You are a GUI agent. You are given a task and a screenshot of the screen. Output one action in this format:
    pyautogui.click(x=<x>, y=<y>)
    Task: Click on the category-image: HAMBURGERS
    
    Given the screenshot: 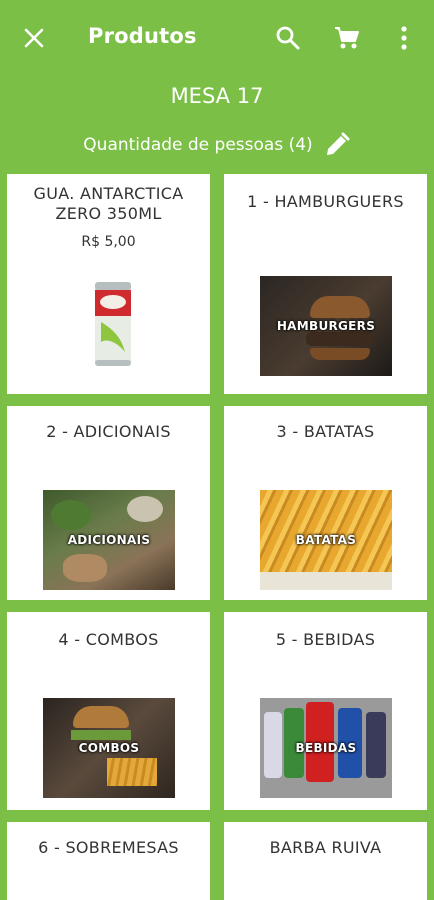 What is the action you would take?
    pyautogui.click(x=326, y=326)
    